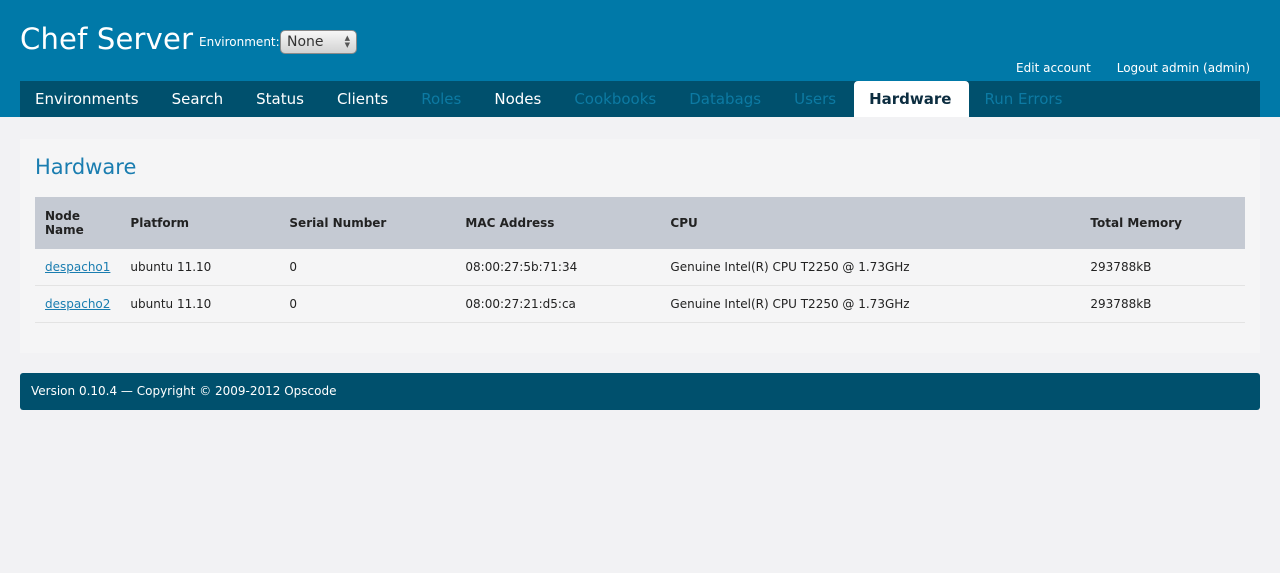 The width and height of the screenshot is (1280, 573). I want to click on node-link: despacho2, so click(77, 304).